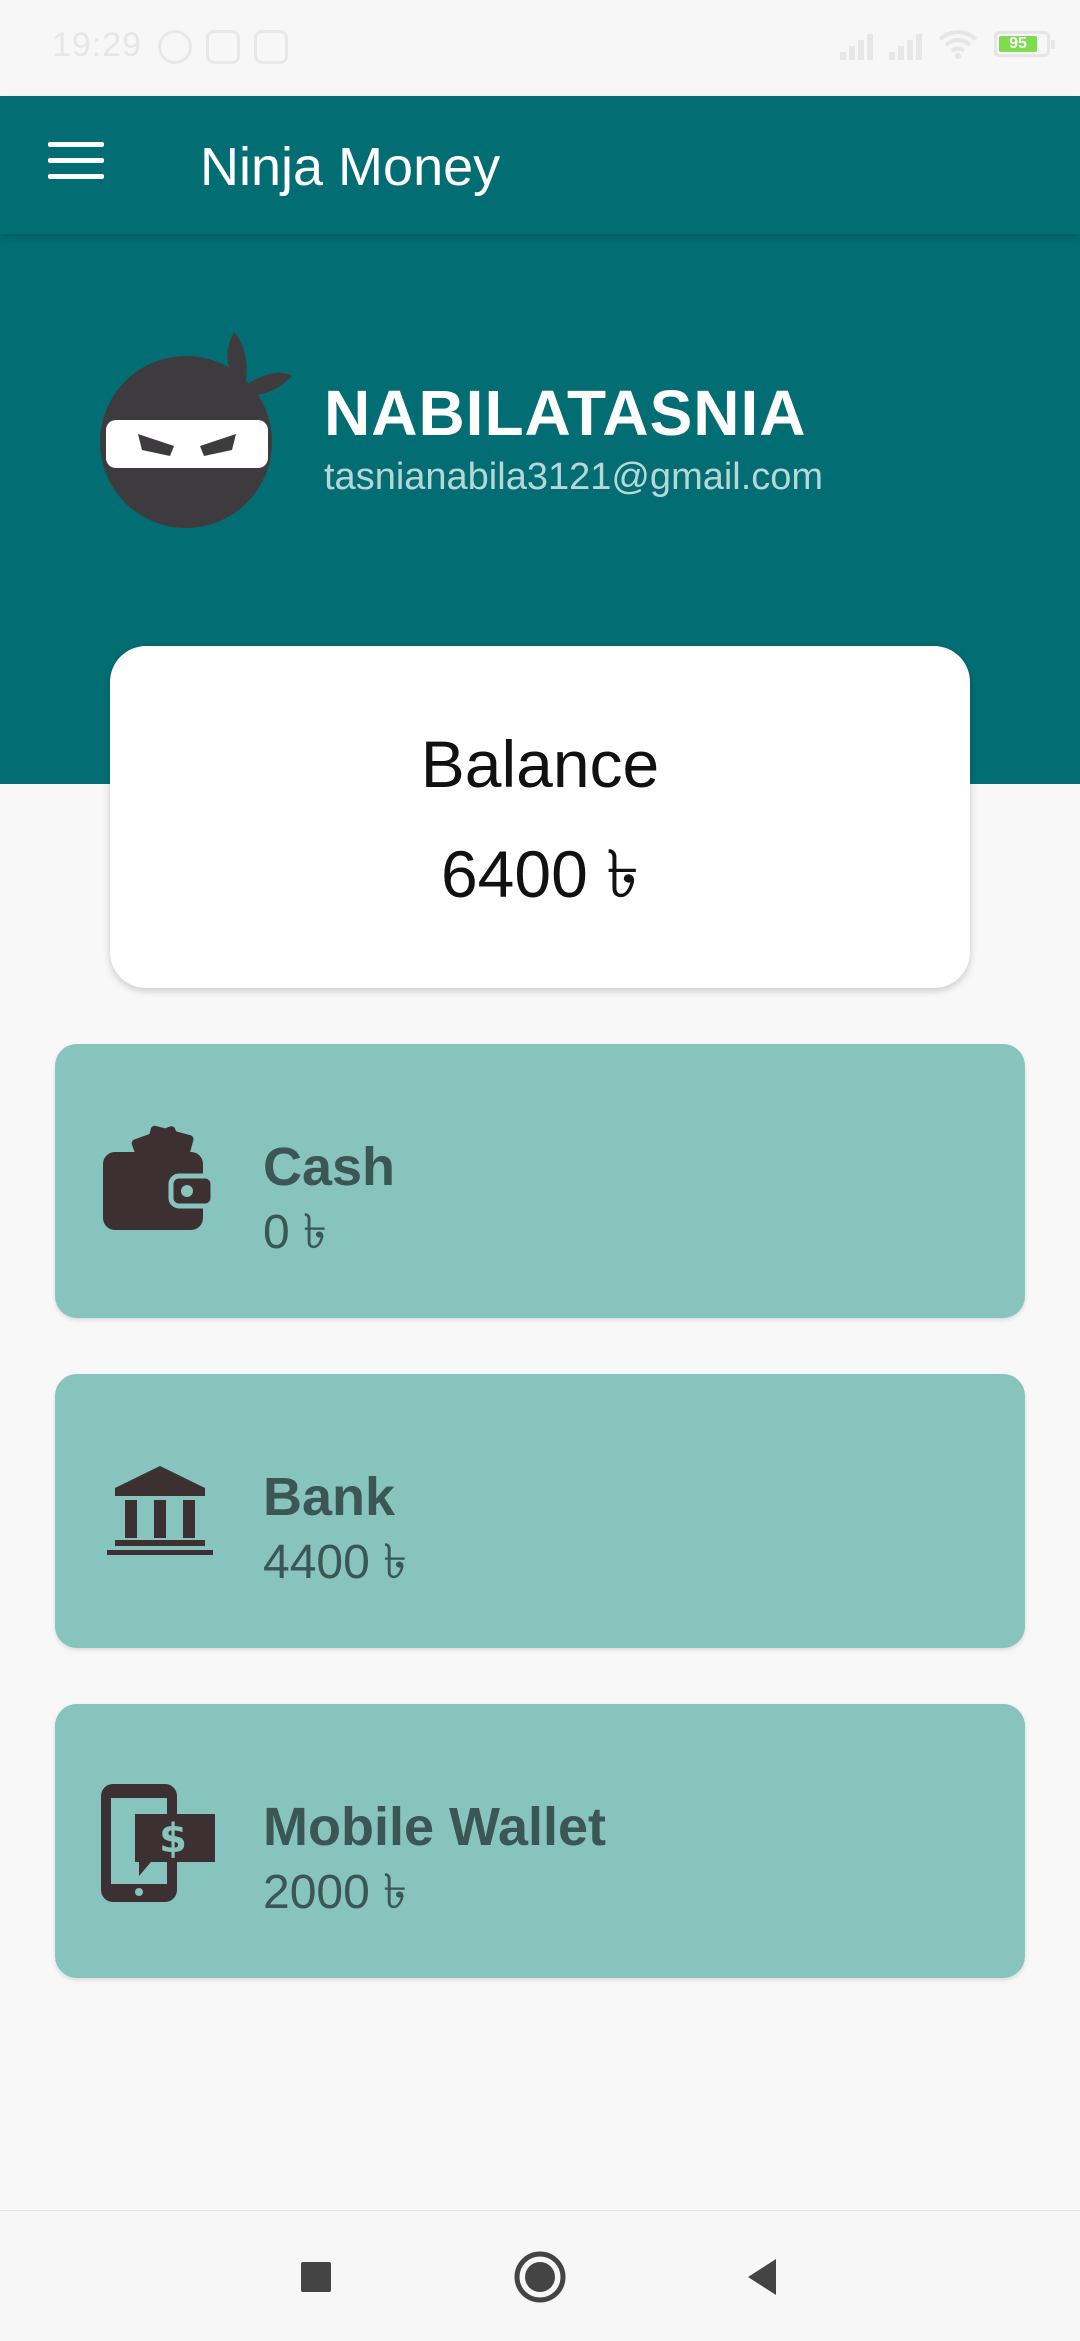  What do you see at coordinates (764, 2277) in the screenshot?
I see `back-icon` at bounding box center [764, 2277].